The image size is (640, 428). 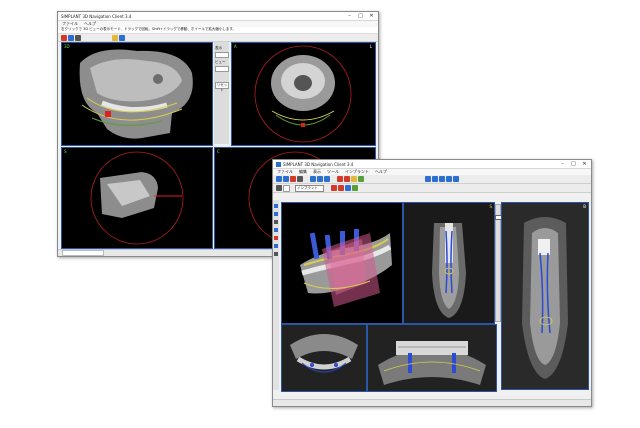 What do you see at coordinates (545, 296) in the screenshot?
I see `front-viewport-cross: B` at bounding box center [545, 296].